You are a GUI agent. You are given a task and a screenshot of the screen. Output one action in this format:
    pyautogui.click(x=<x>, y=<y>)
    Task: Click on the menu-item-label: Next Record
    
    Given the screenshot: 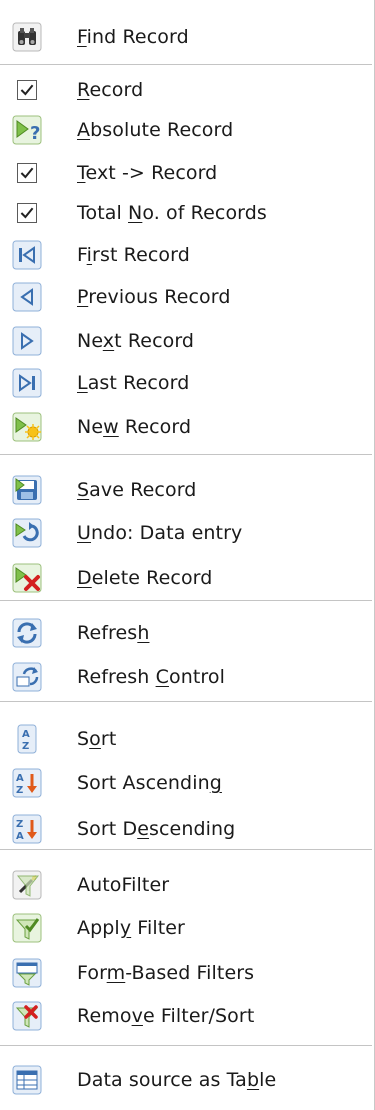 What is the action you would take?
    pyautogui.click(x=136, y=341)
    